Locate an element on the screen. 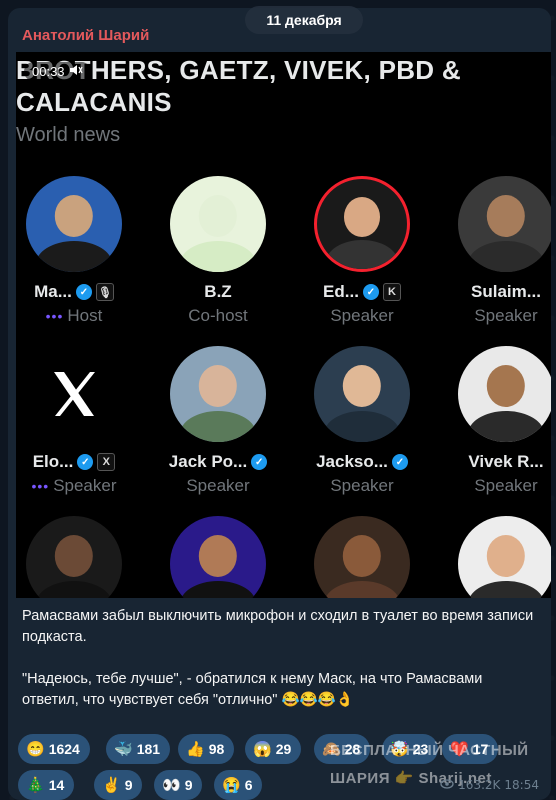 The image size is (556, 800). speaker-name-text: B.Z is located at coordinates (218, 291).